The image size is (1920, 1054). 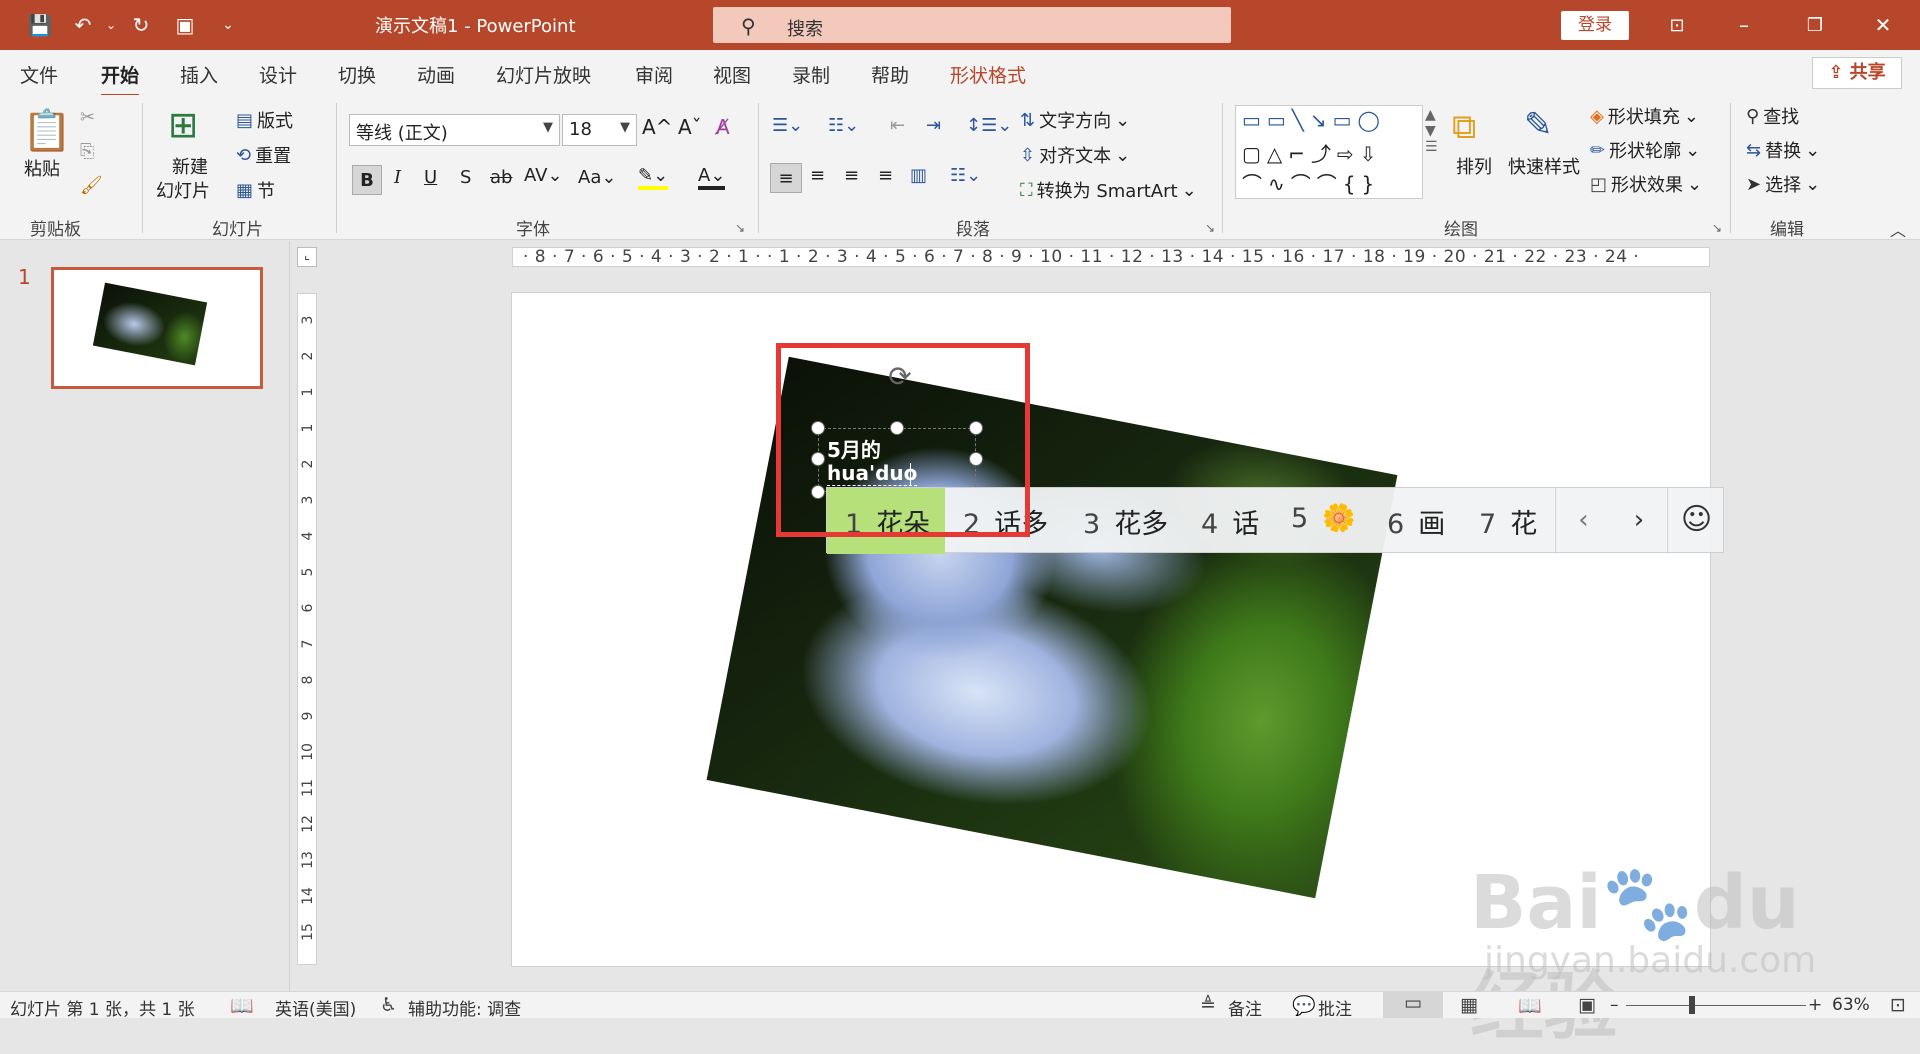 I want to click on accessibility-status: 辅助功能: 调查, so click(x=464, y=1007).